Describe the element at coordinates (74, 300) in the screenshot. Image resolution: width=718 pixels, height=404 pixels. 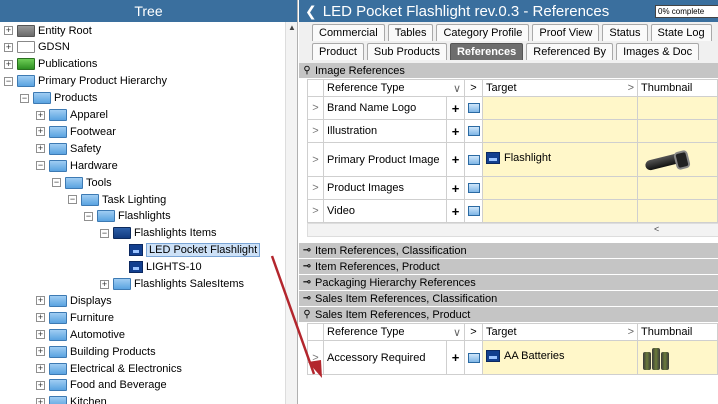
I see `tree-node: + Displays` at that location.